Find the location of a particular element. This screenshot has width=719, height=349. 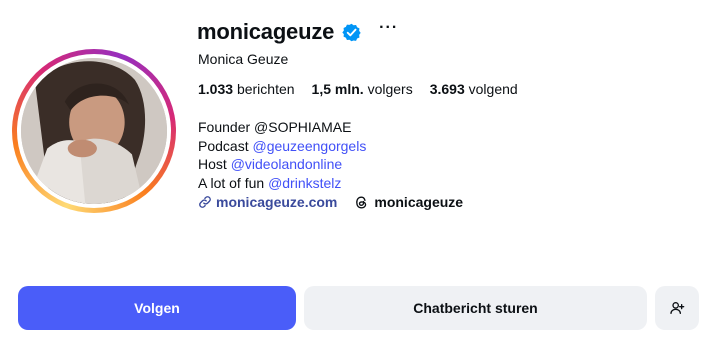

stat-following: 3.693 volgend is located at coordinates (474, 89).